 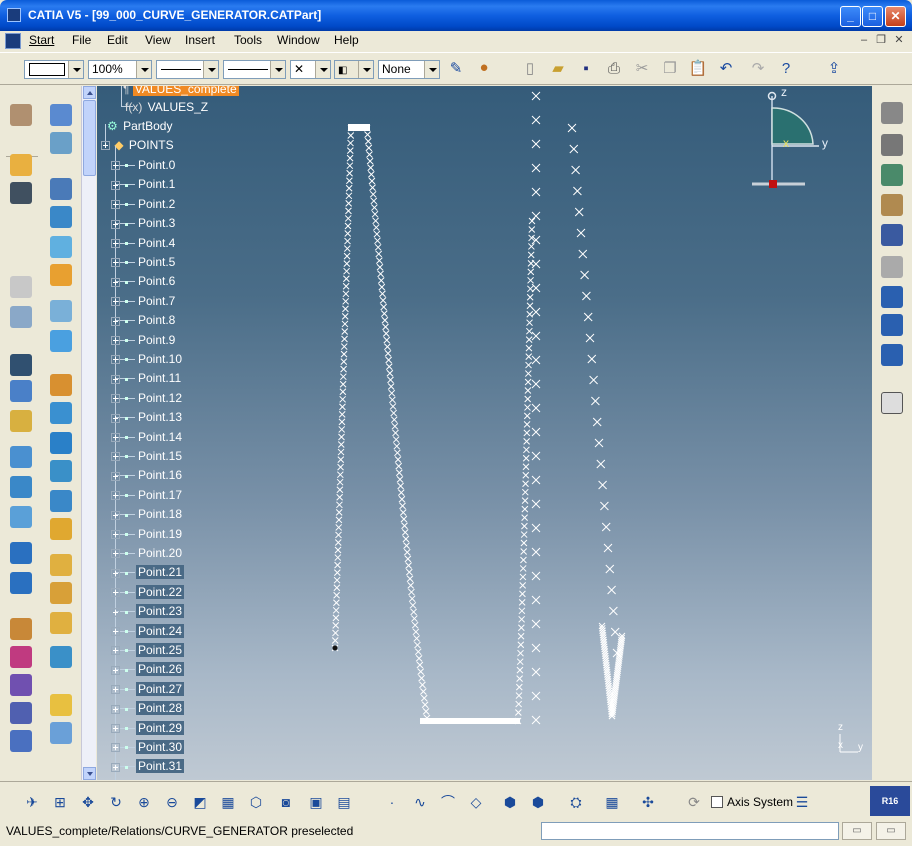 What do you see at coordinates (61, 275) in the screenshot?
I see `join-icon` at bounding box center [61, 275].